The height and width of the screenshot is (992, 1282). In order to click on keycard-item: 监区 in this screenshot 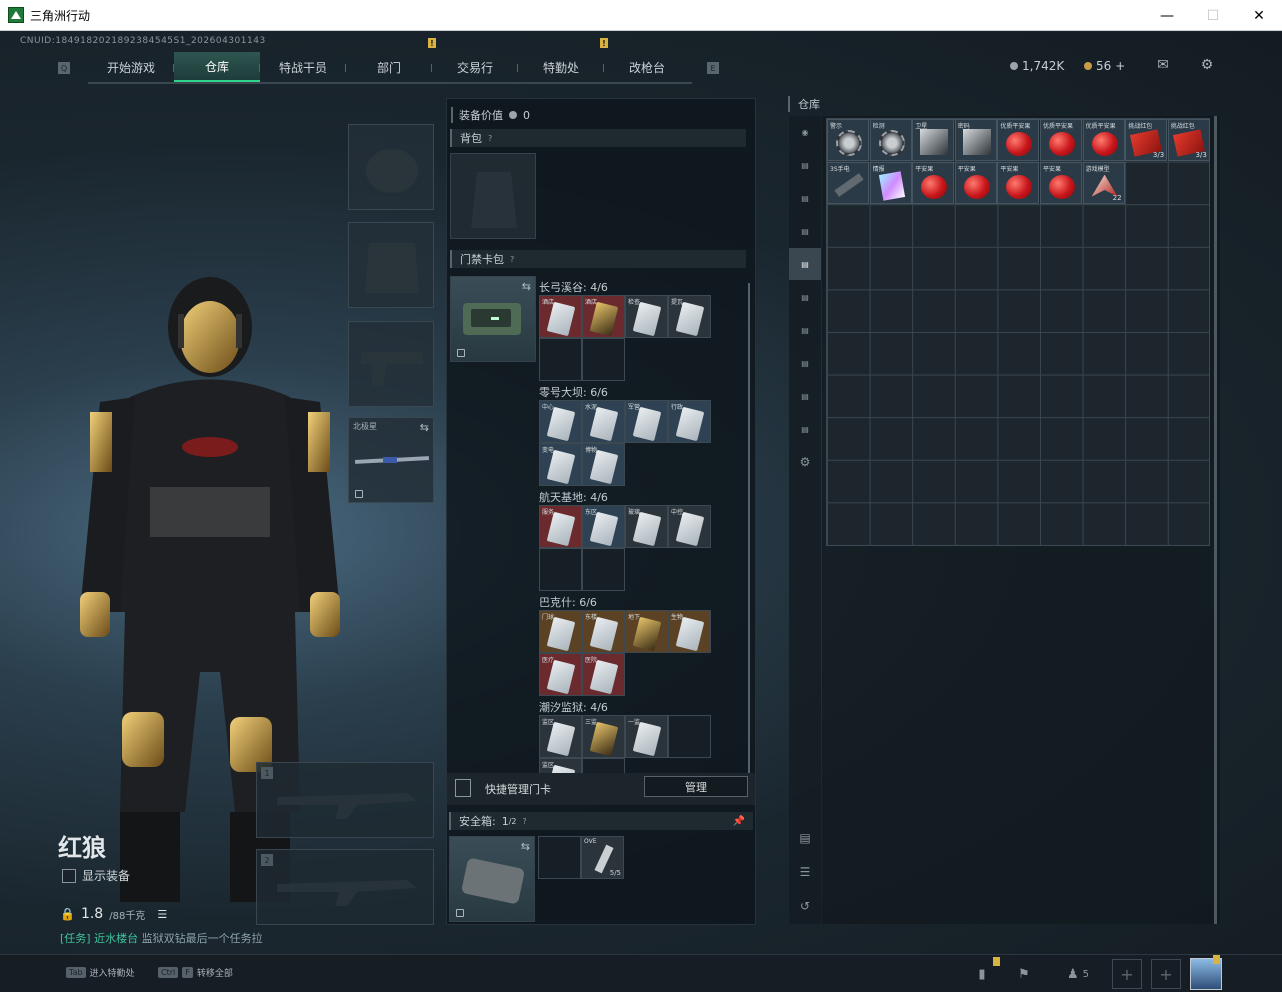, I will do `click(560, 736)`.